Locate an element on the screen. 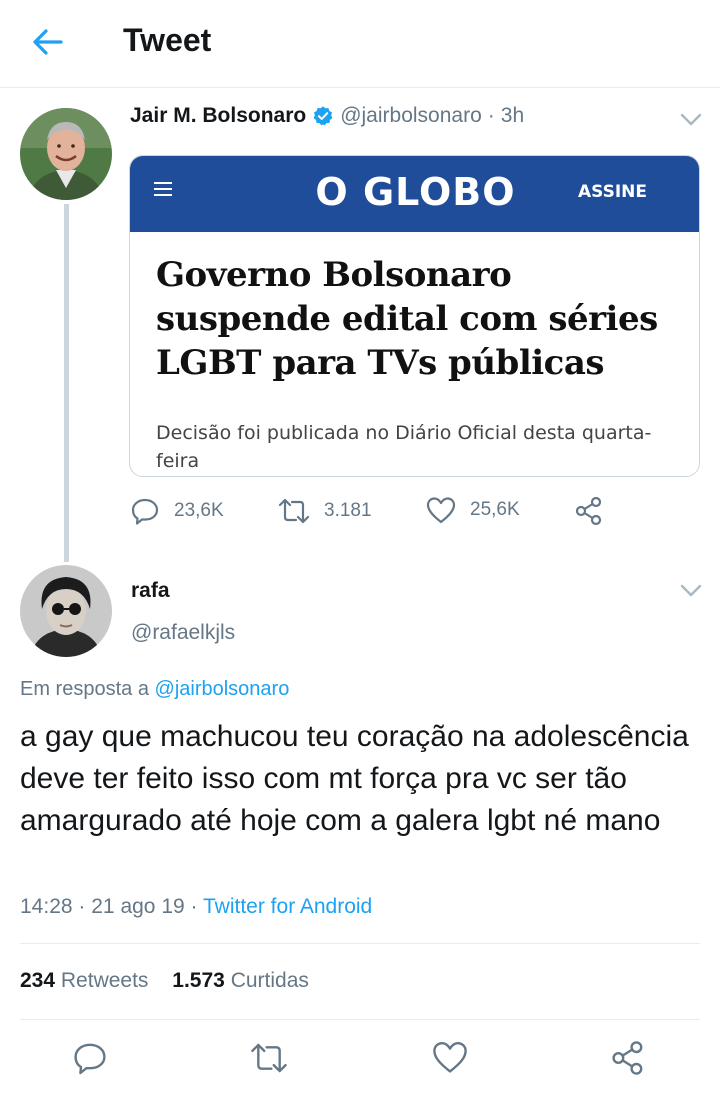  tweet1-header: Jair M. Bolsonaro @jairbolsonaro · 3h is located at coordinates (327, 116).